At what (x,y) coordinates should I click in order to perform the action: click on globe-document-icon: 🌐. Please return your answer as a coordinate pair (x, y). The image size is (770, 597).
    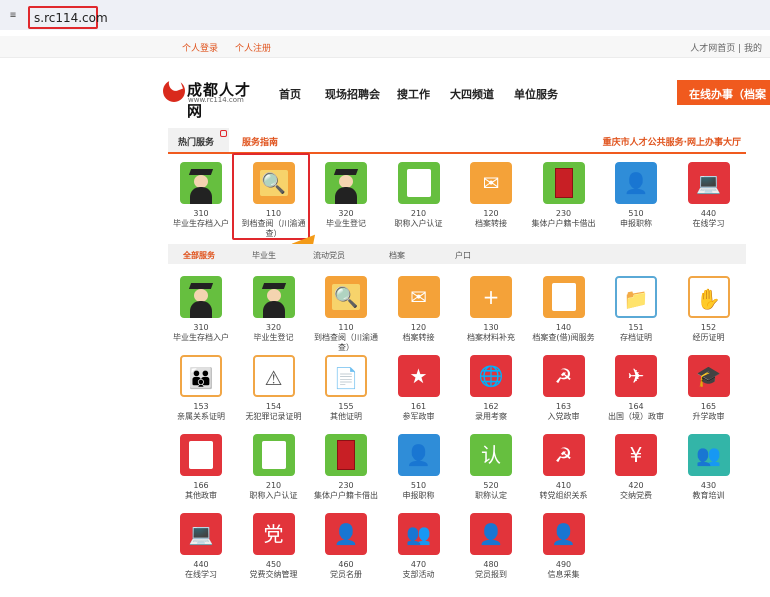
    Looking at the image, I should click on (491, 376).